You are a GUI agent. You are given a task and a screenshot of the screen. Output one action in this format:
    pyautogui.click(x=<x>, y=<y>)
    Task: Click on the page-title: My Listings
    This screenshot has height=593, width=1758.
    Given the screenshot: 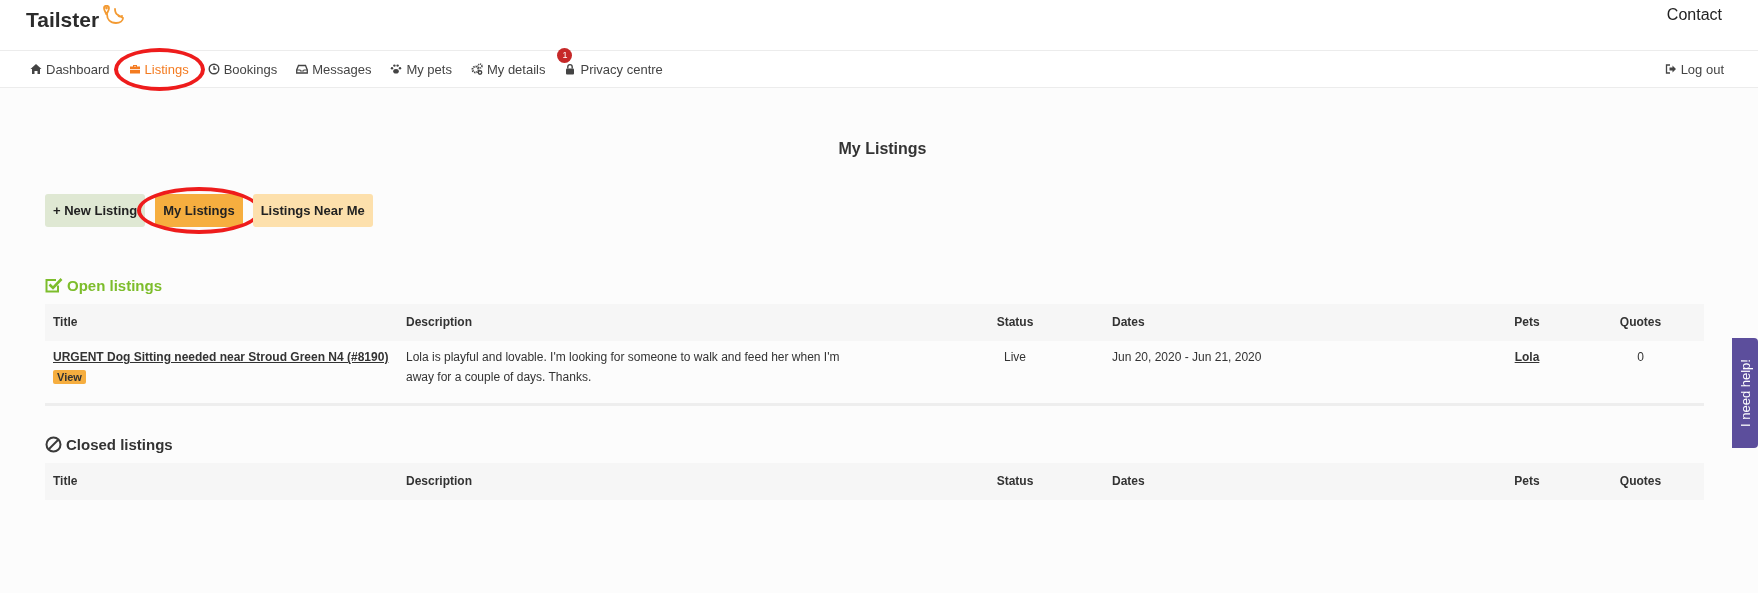 What is the action you would take?
    pyautogui.click(x=882, y=149)
    